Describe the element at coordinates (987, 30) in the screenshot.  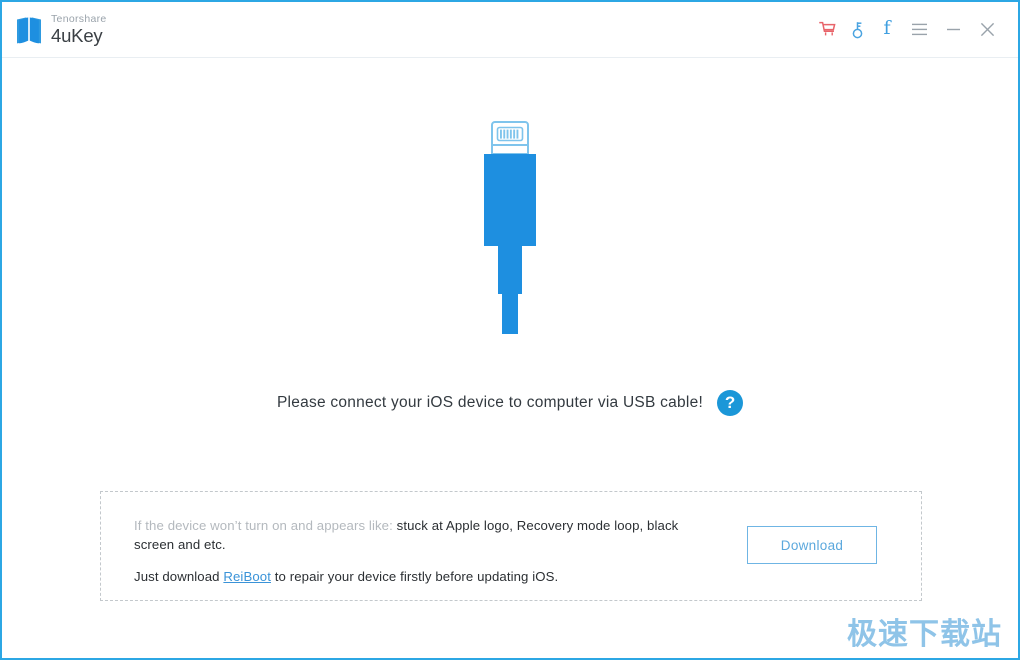
I see `close-icon` at that location.